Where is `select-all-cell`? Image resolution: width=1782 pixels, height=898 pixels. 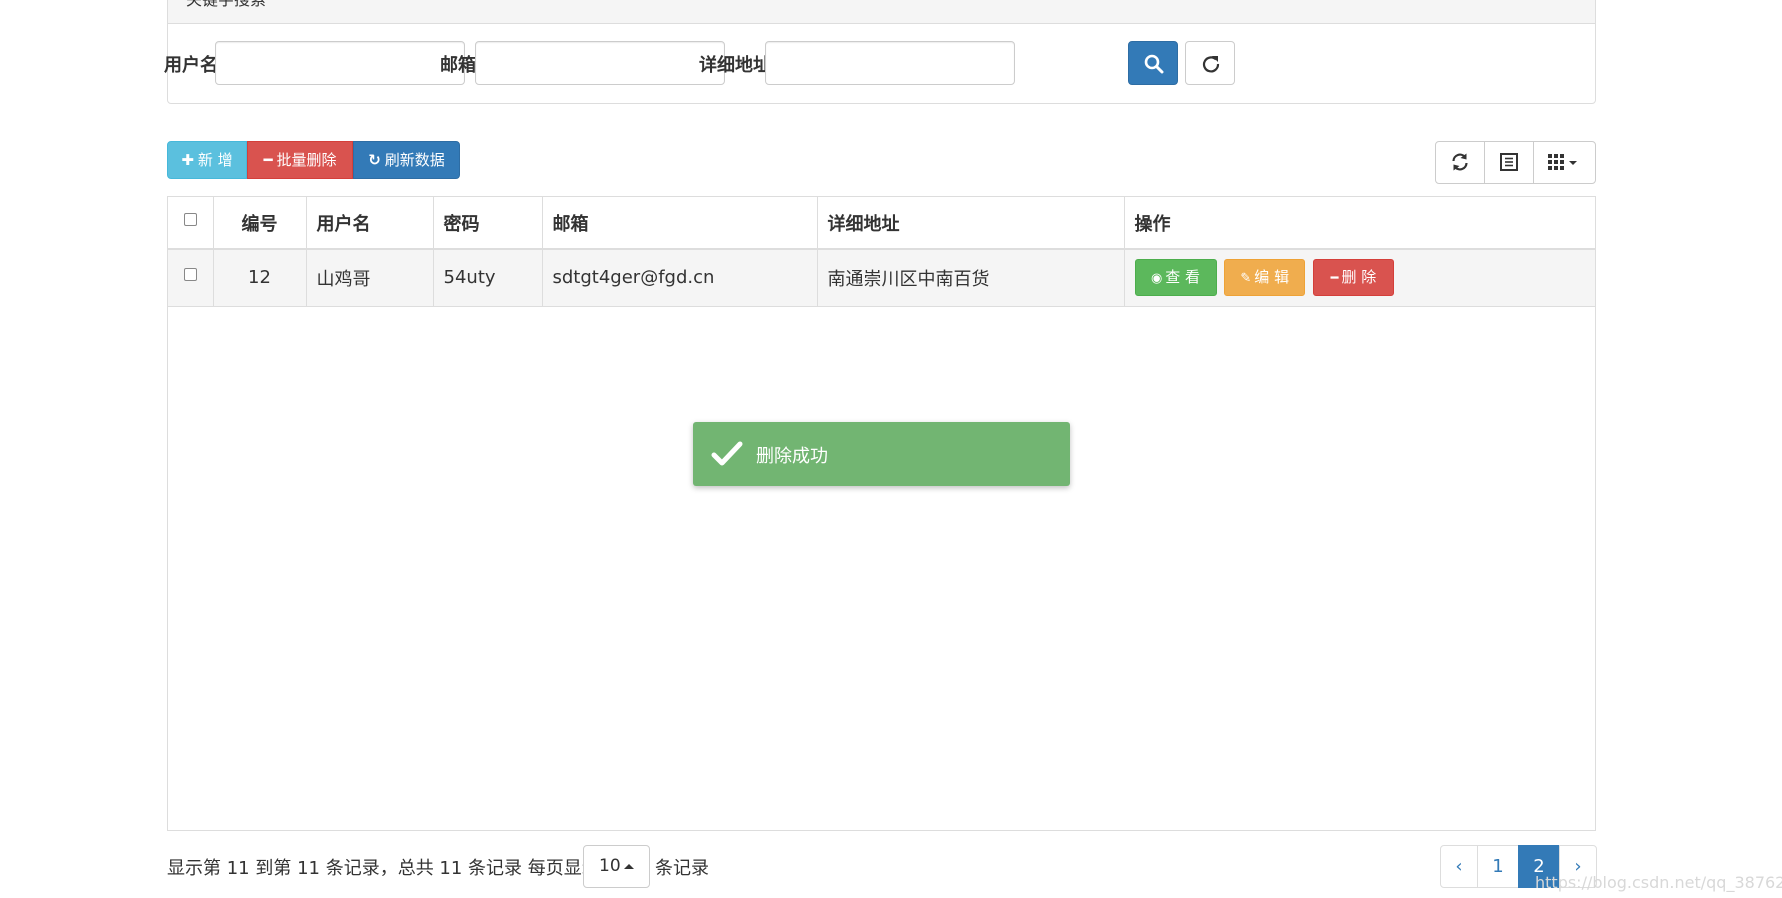
select-all-cell is located at coordinates (191, 223).